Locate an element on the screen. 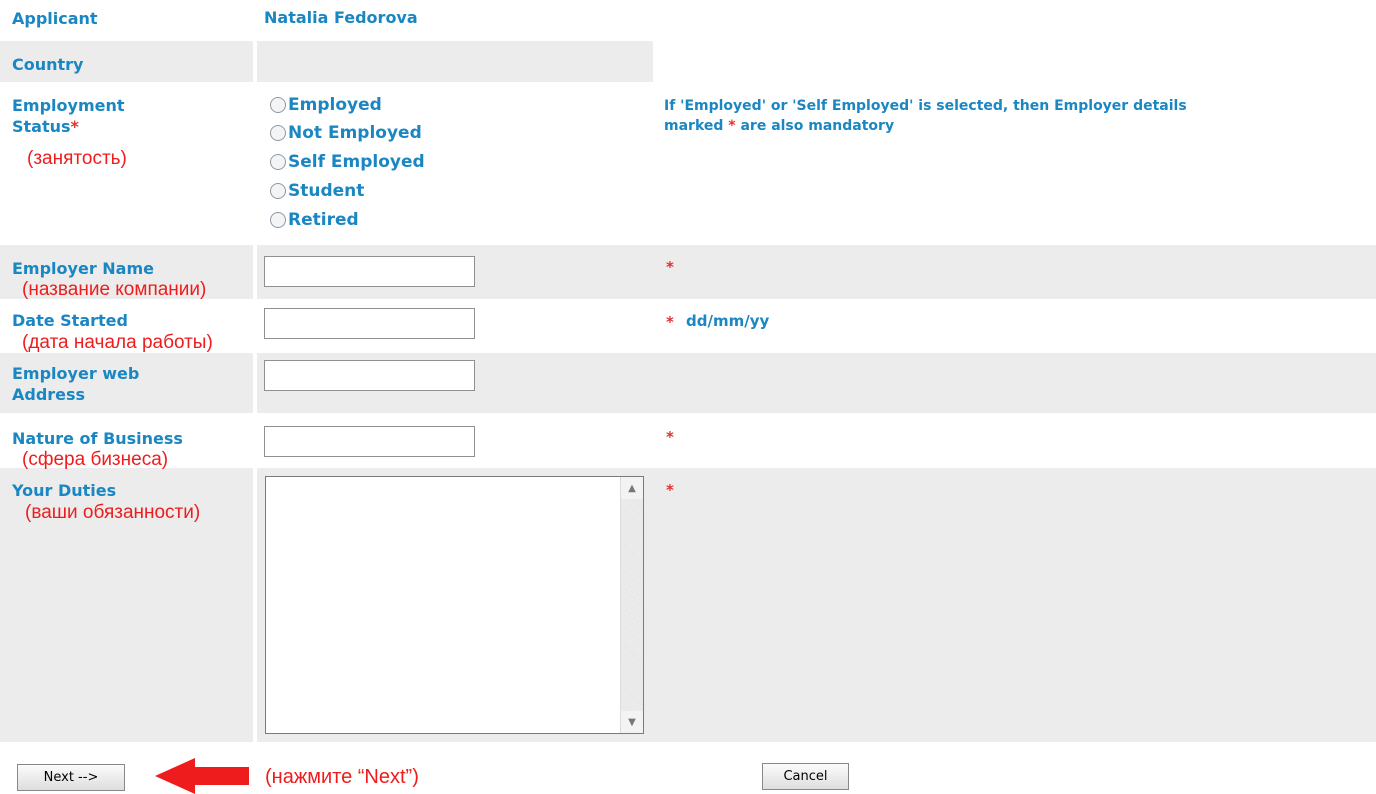 Image resolution: width=1376 pixels, height=794 pixels. employment-status-ru-note: (занятость) is located at coordinates (77, 158).